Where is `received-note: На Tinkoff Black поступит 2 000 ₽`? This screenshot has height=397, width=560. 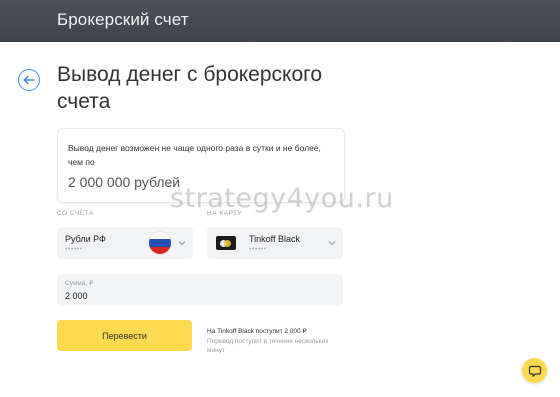
received-note: На Tinkoff Black поступит 2 000 ₽ is located at coordinates (257, 331).